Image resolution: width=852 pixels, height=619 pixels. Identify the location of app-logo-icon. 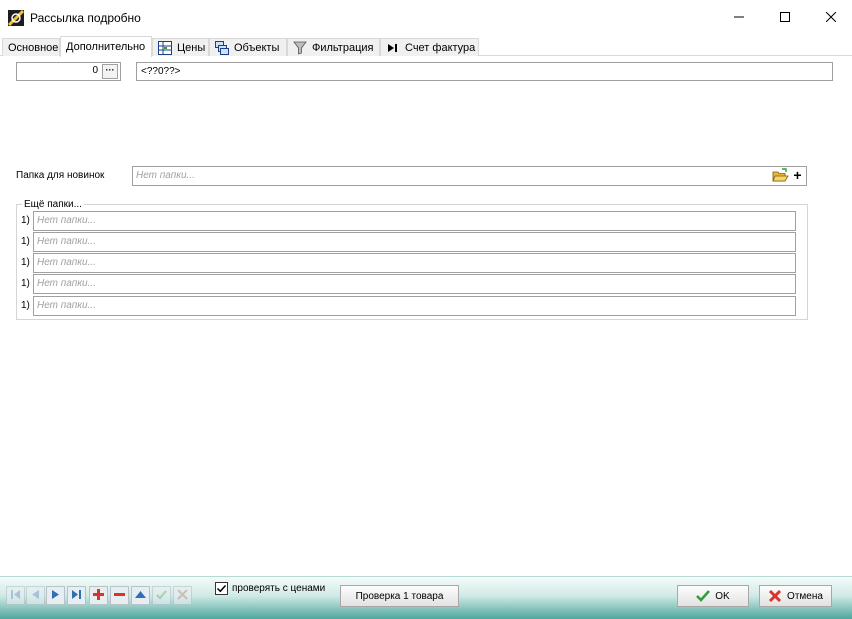
(16, 18).